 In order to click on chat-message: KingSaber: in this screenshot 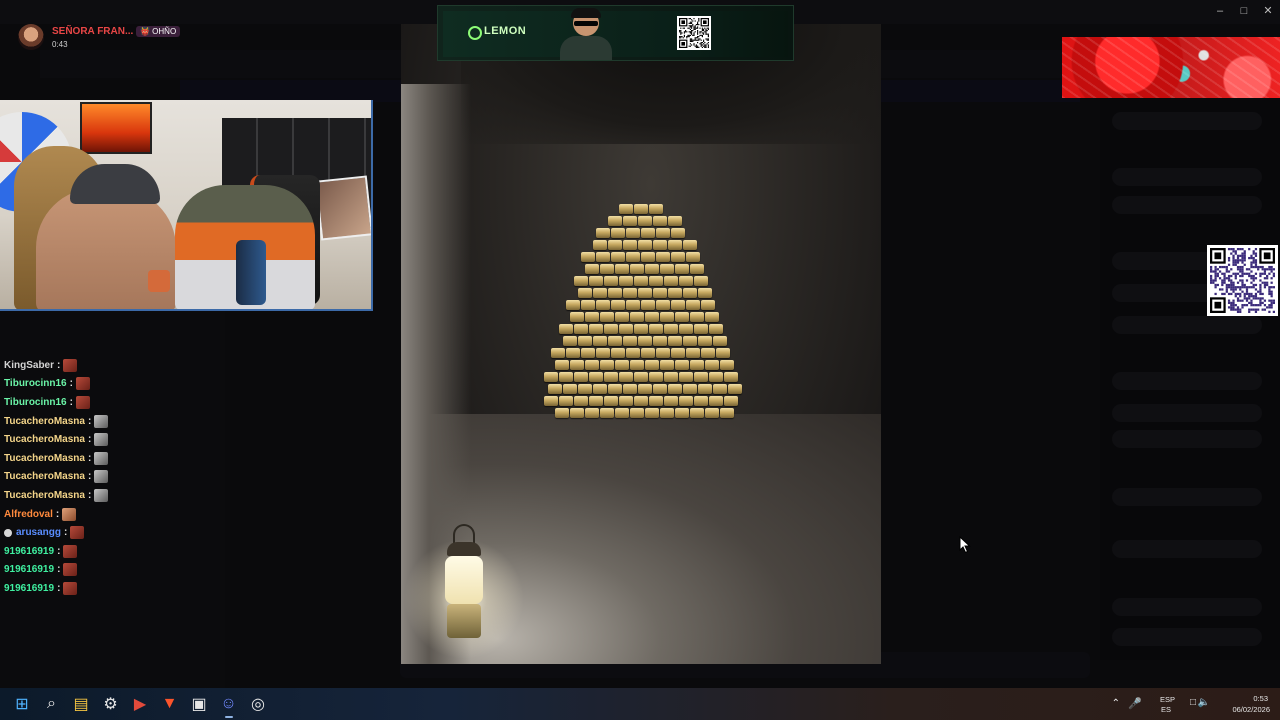, I will do `click(114, 365)`.